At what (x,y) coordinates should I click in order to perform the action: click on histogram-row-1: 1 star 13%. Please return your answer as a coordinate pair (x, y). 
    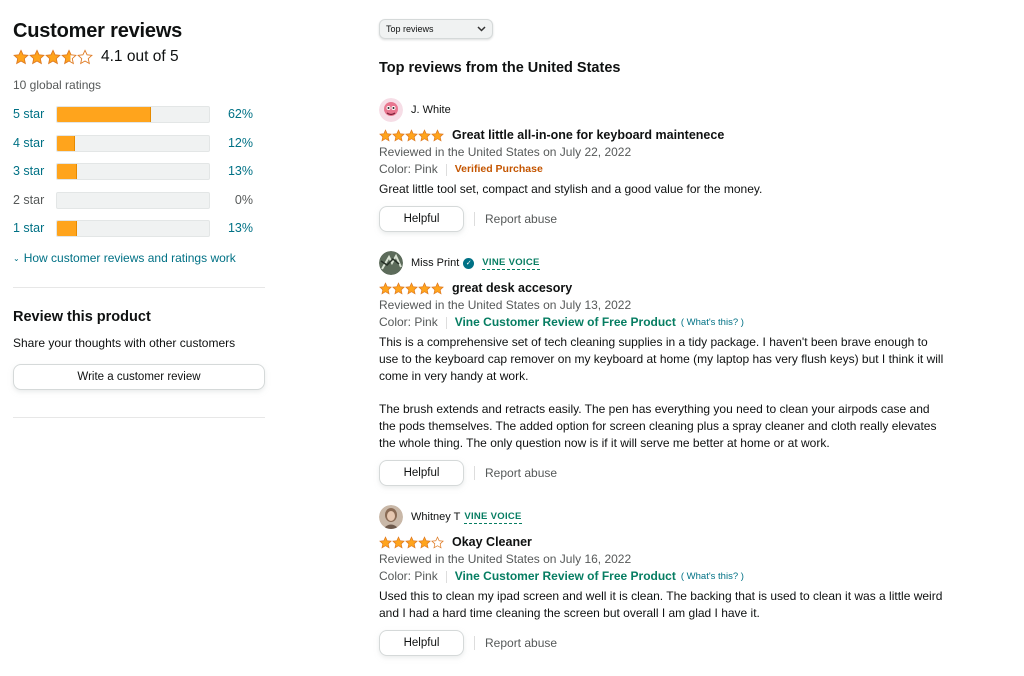
    Looking at the image, I should click on (133, 228).